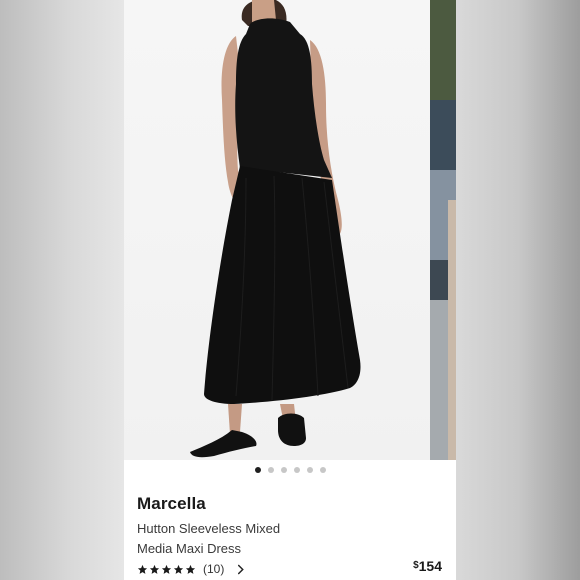 The width and height of the screenshot is (580, 580). Describe the element at coordinates (290, 470) in the screenshot. I see `carousel-pagination` at that location.